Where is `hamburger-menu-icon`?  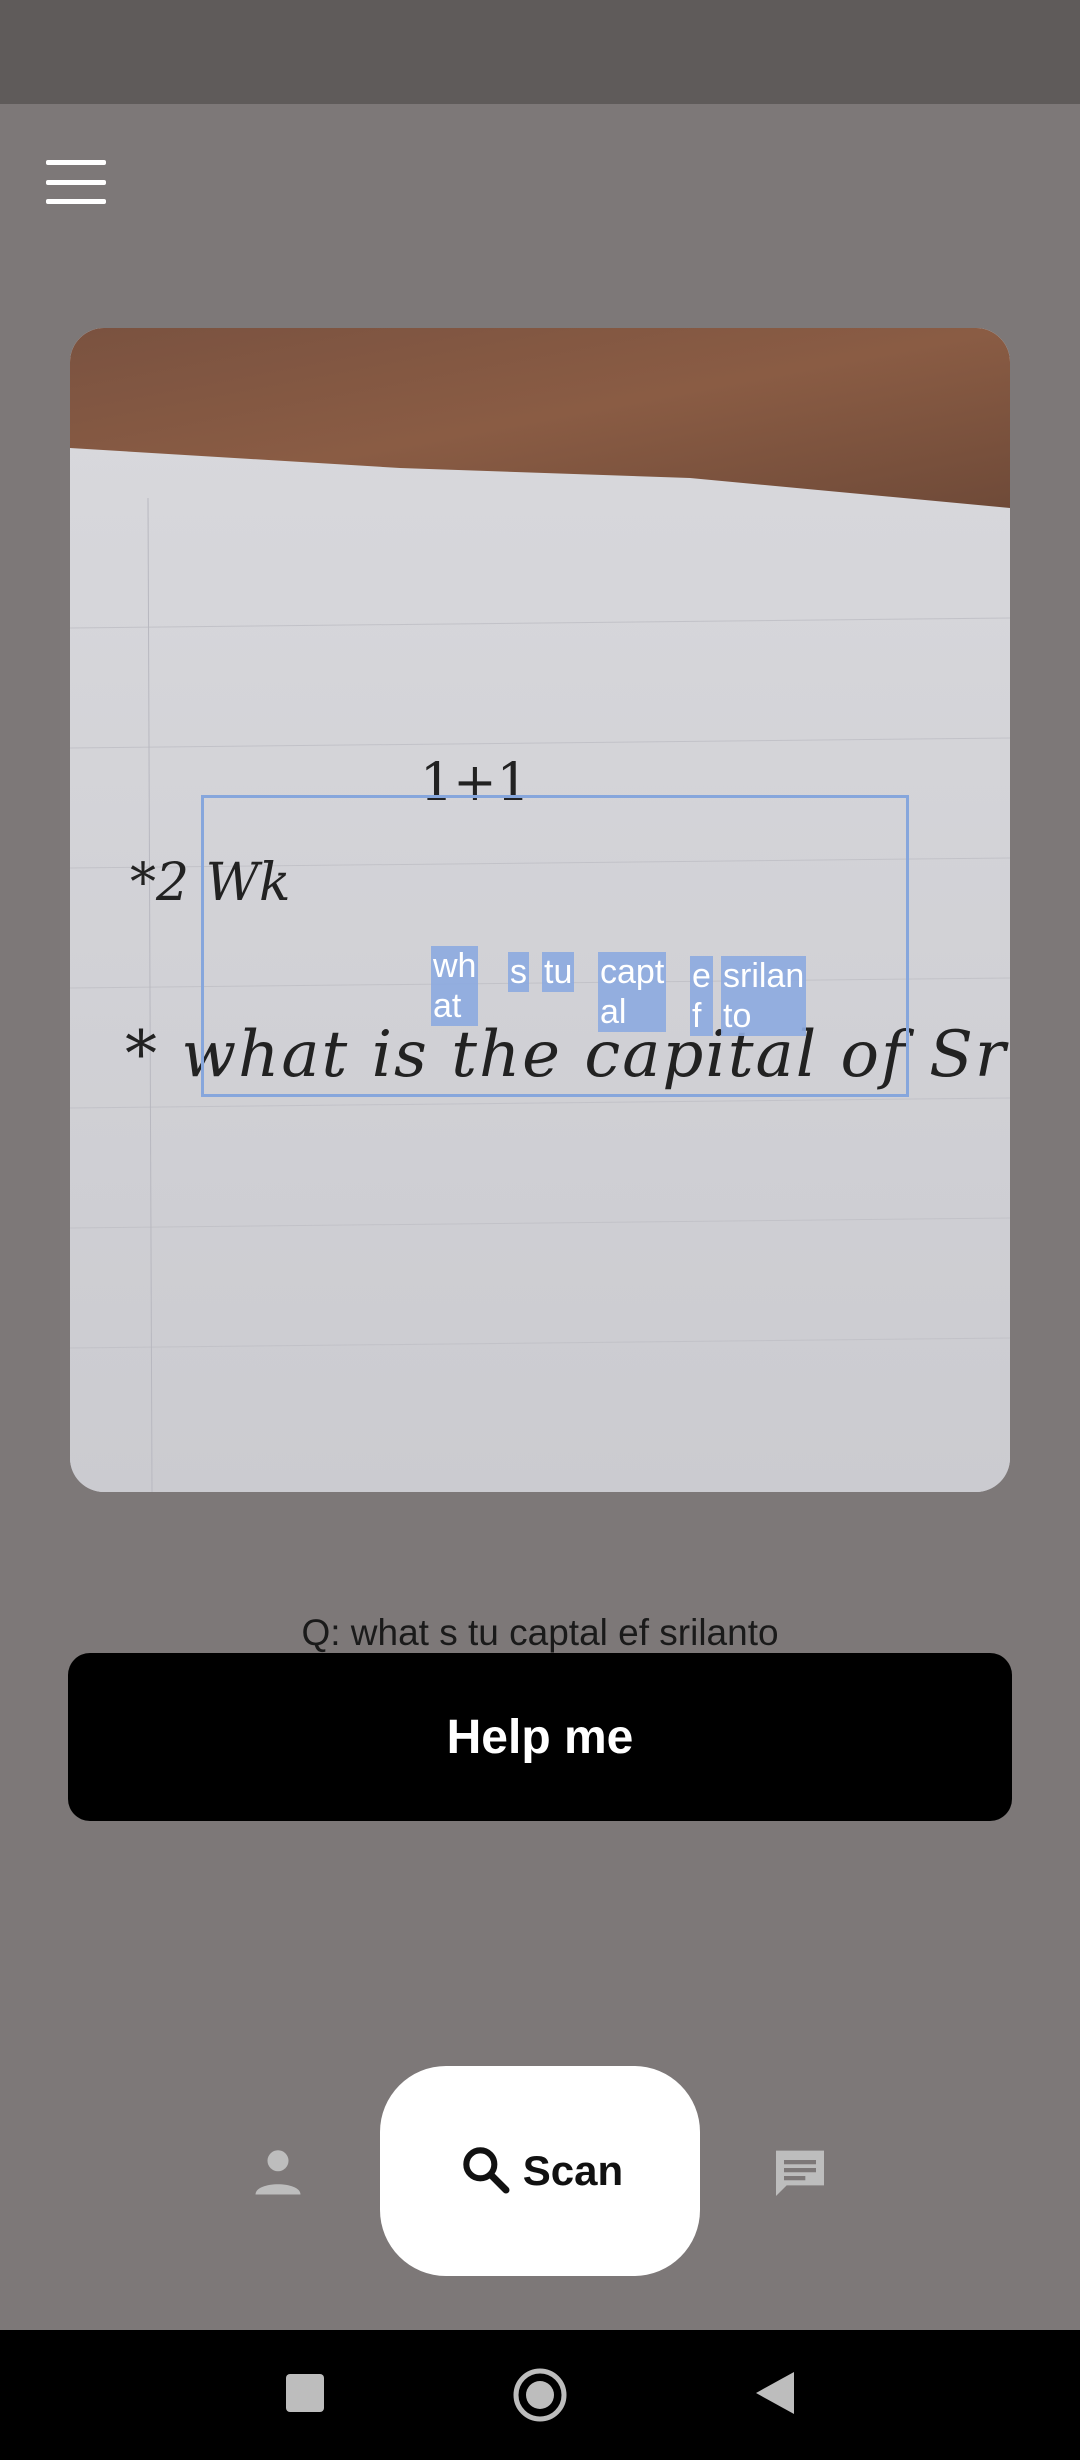
hamburger-menu-icon is located at coordinates (76, 182).